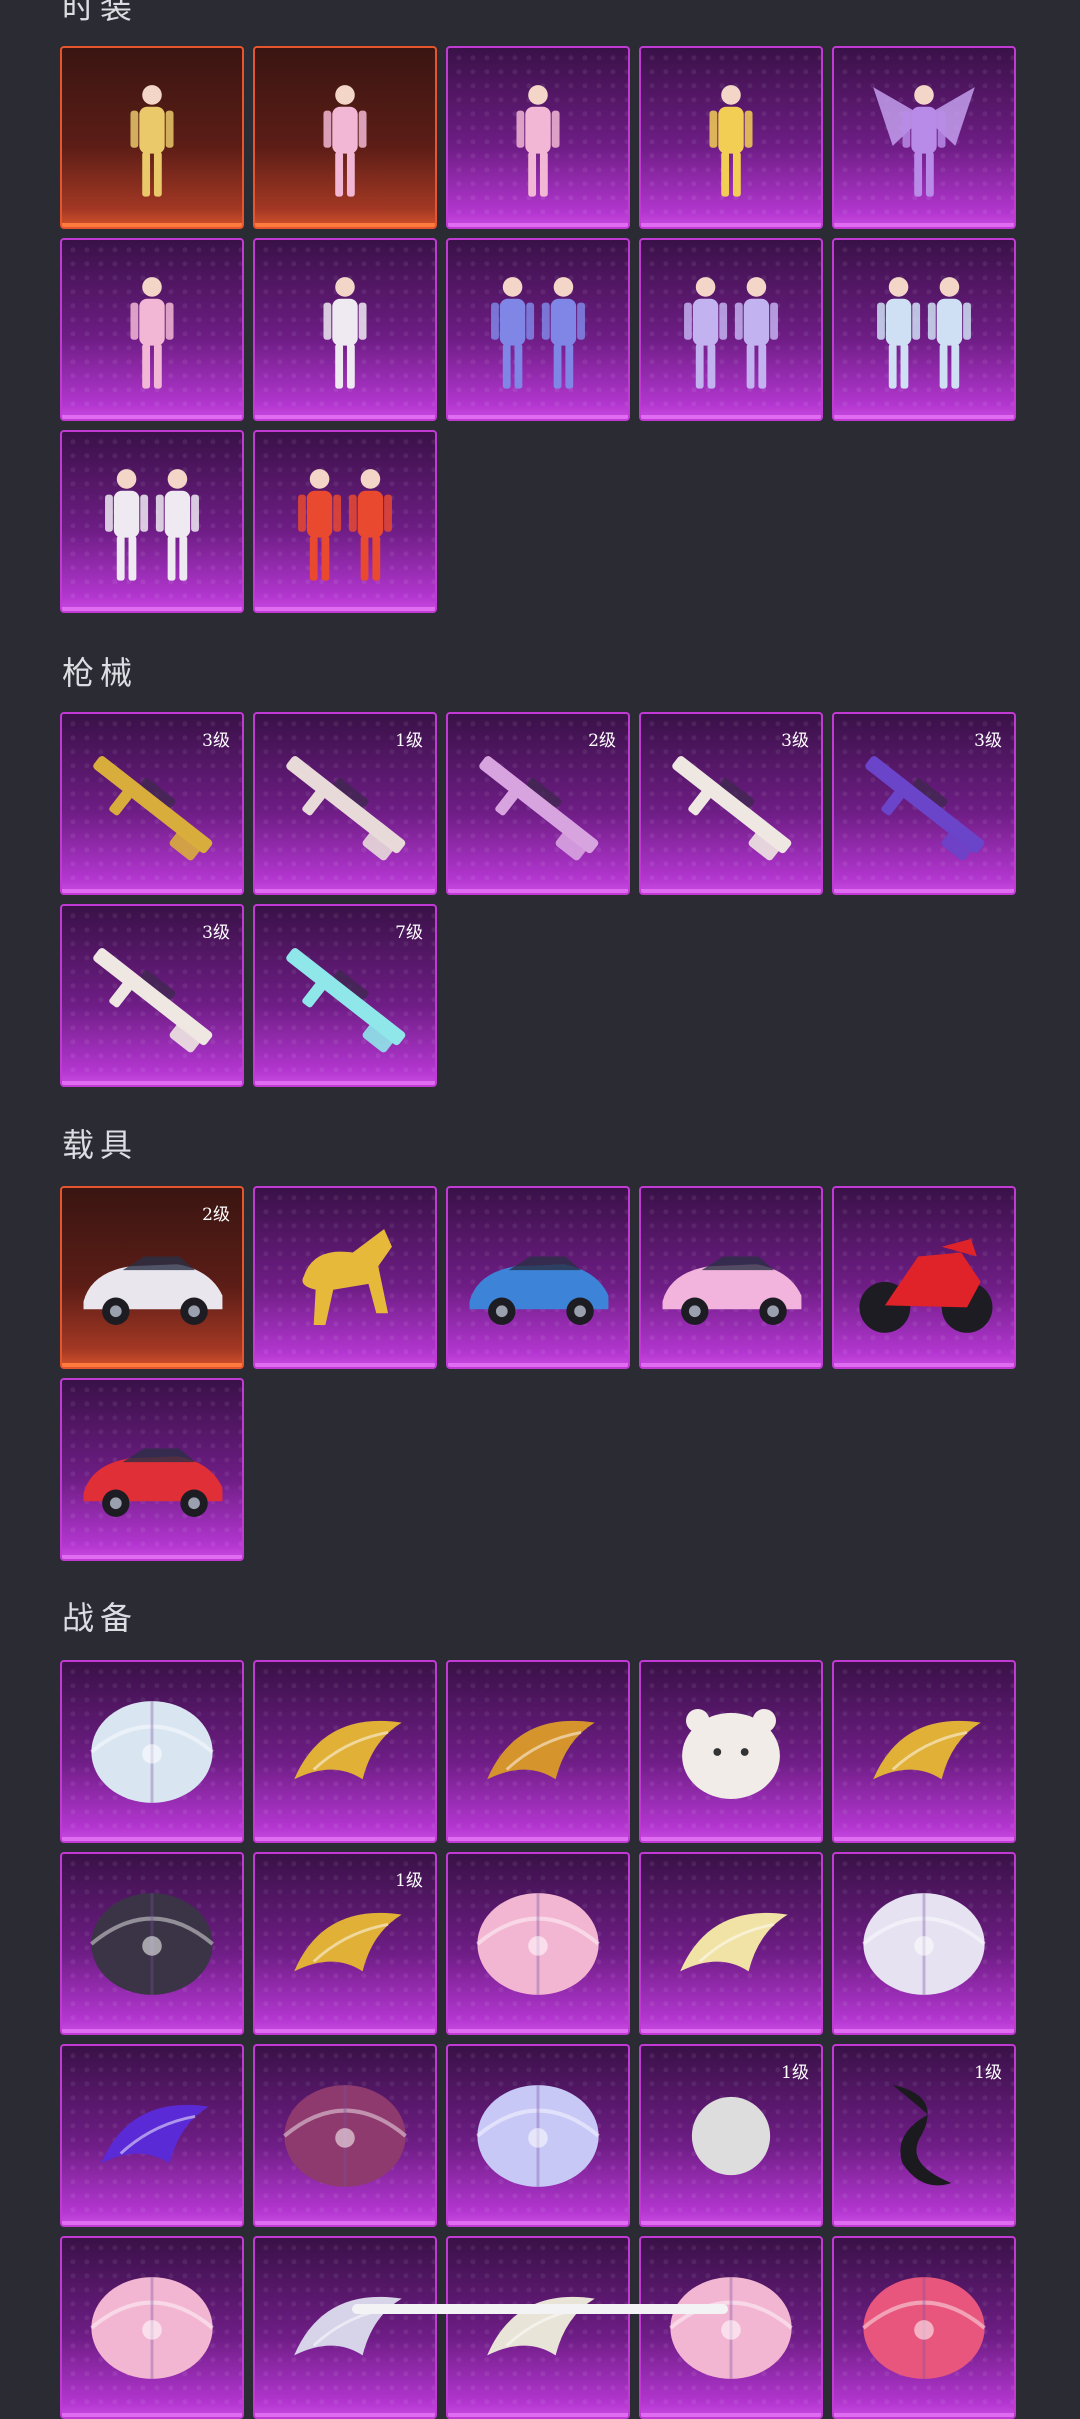 This screenshot has height=2419, width=1080. I want to click on blue-convertible-icon, so click(538, 1277).